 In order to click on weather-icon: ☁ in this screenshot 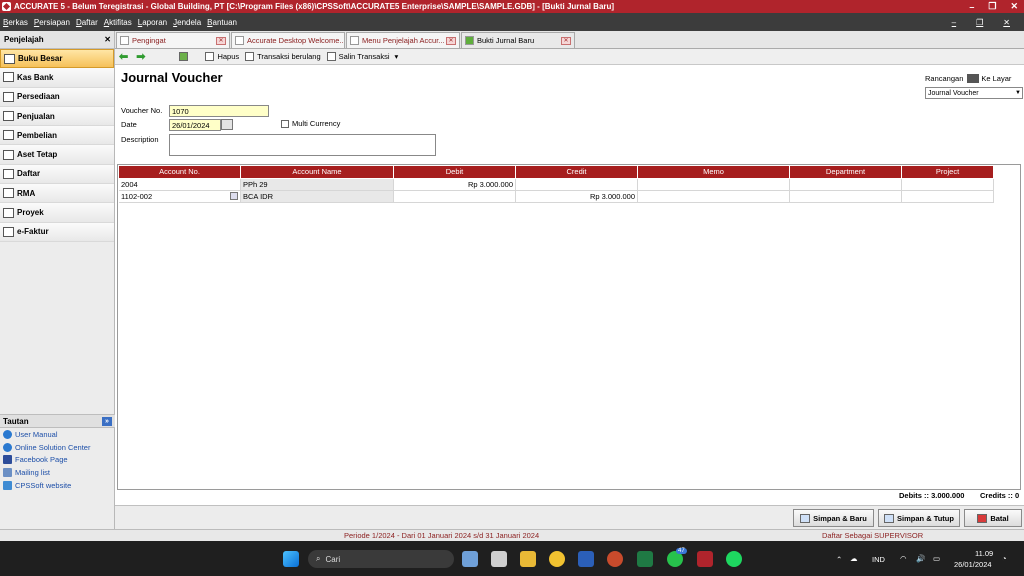, I will do `click(854, 558)`.